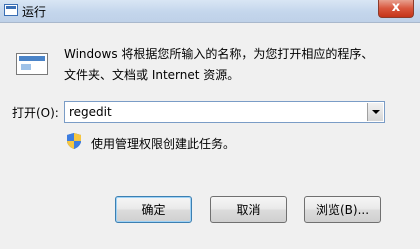 The width and height of the screenshot is (420, 249). What do you see at coordinates (218, 112) in the screenshot?
I see `open-input` at bounding box center [218, 112].